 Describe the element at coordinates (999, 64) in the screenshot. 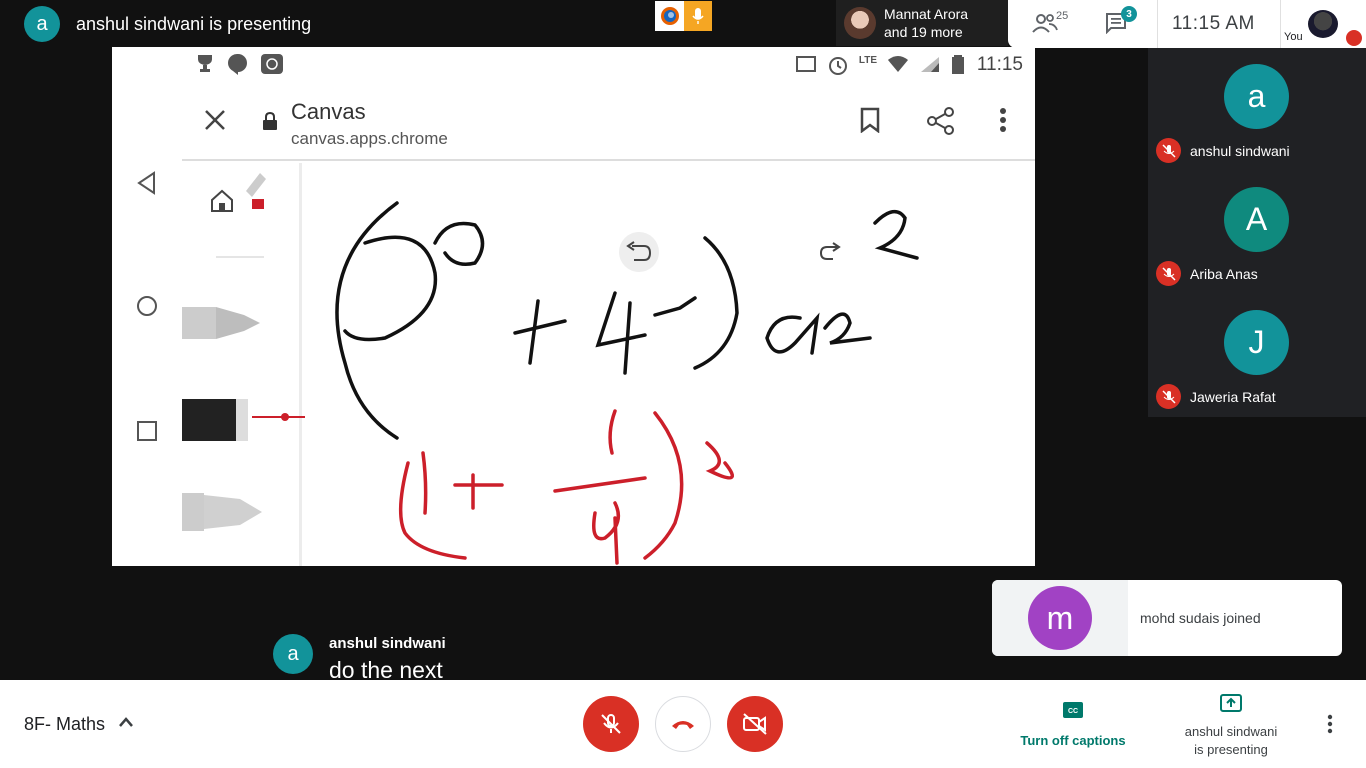

I see `phone-time: 11:15` at that location.